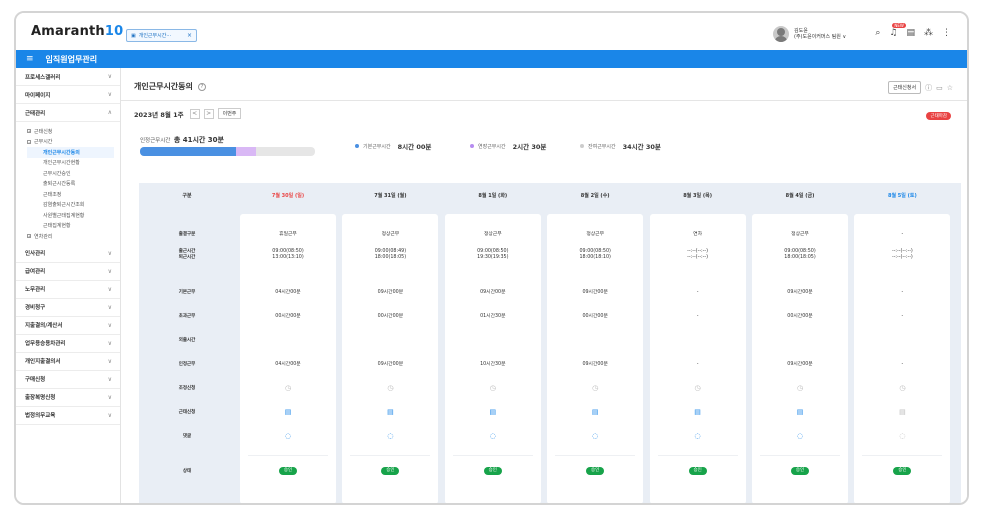  What do you see at coordinates (68, 380) in the screenshot?
I see `sidebar-menu: 구매신청 ∨` at bounding box center [68, 380].